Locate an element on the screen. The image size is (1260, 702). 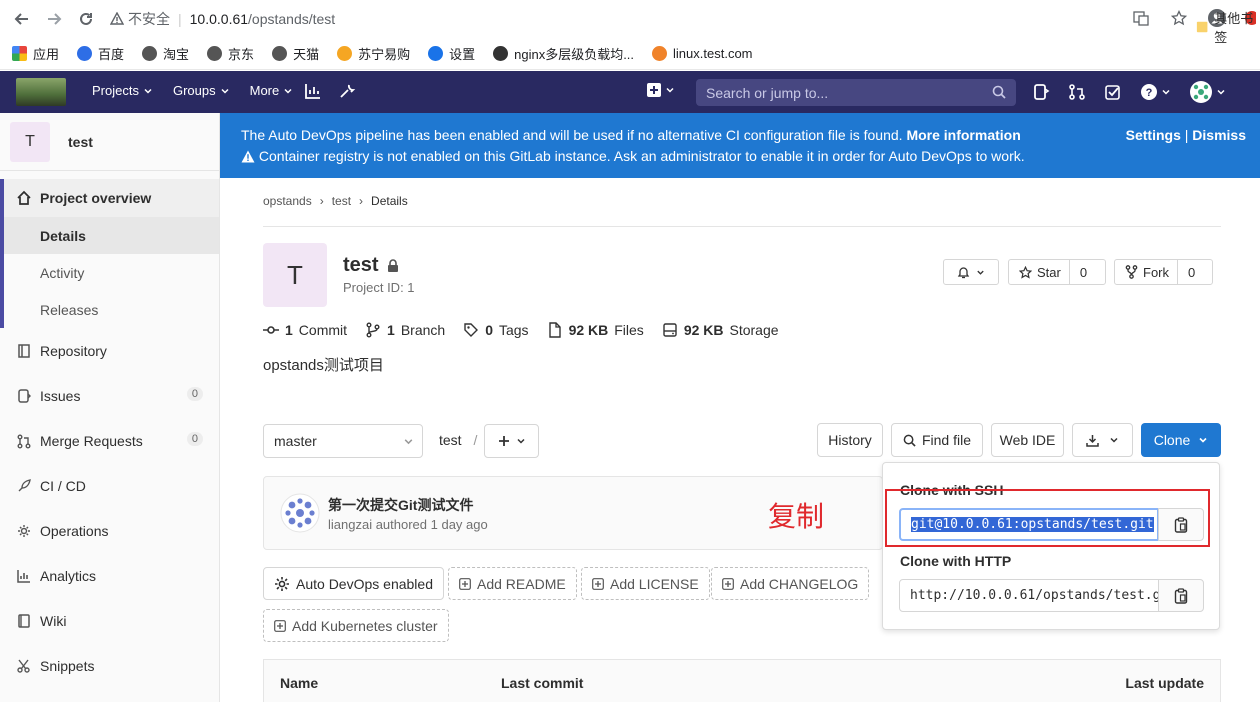
sidebar-item-repository: Repository is located at coordinates (109, 350).